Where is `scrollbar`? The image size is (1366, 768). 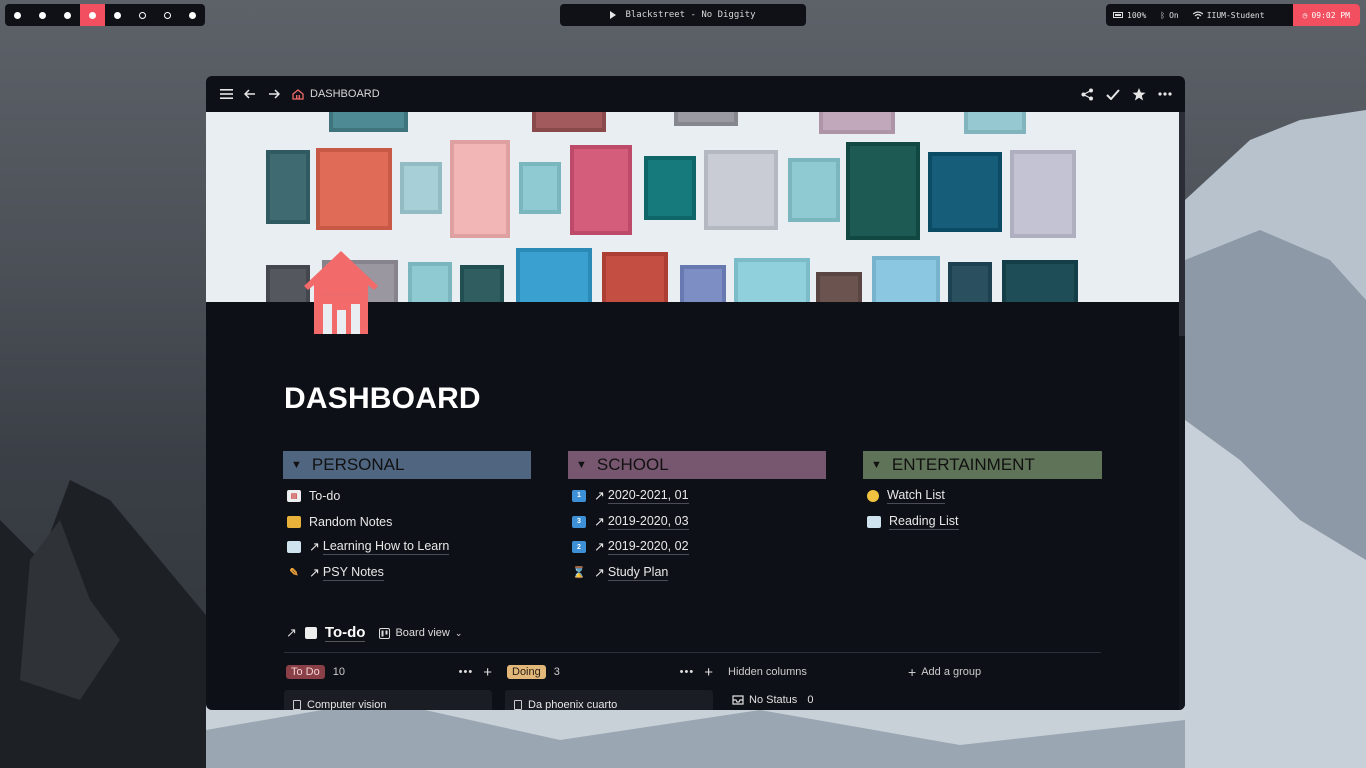 scrollbar is located at coordinates (1182, 411).